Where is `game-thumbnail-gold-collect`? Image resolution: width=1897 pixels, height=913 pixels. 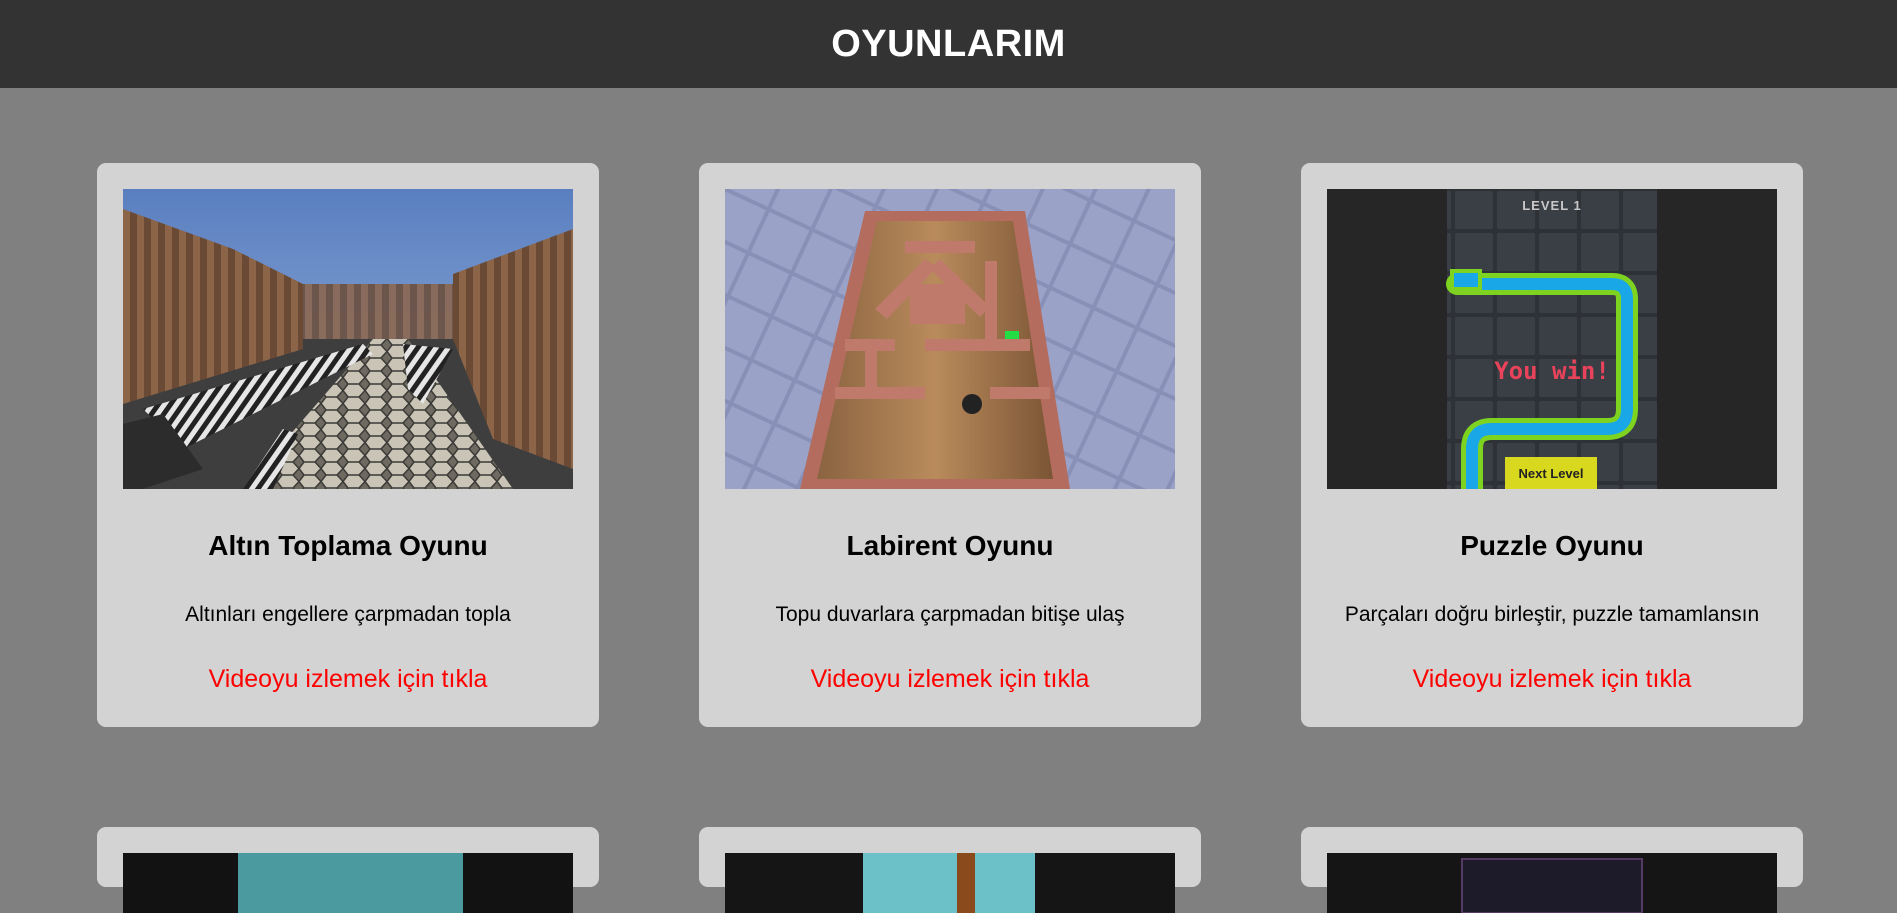 game-thumbnail-gold-collect is located at coordinates (348, 339).